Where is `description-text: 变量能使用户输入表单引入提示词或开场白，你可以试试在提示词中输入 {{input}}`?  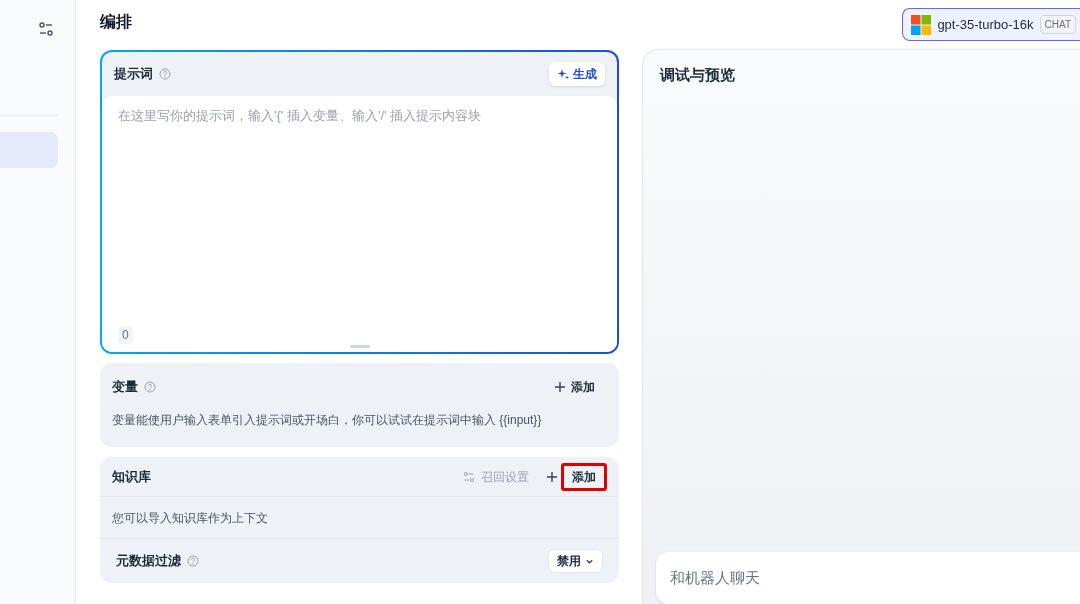 description-text: 变量能使用户输入表单引入提示词或开场白，你可以试试在提示词中输入 {{input}} is located at coordinates (327, 420).